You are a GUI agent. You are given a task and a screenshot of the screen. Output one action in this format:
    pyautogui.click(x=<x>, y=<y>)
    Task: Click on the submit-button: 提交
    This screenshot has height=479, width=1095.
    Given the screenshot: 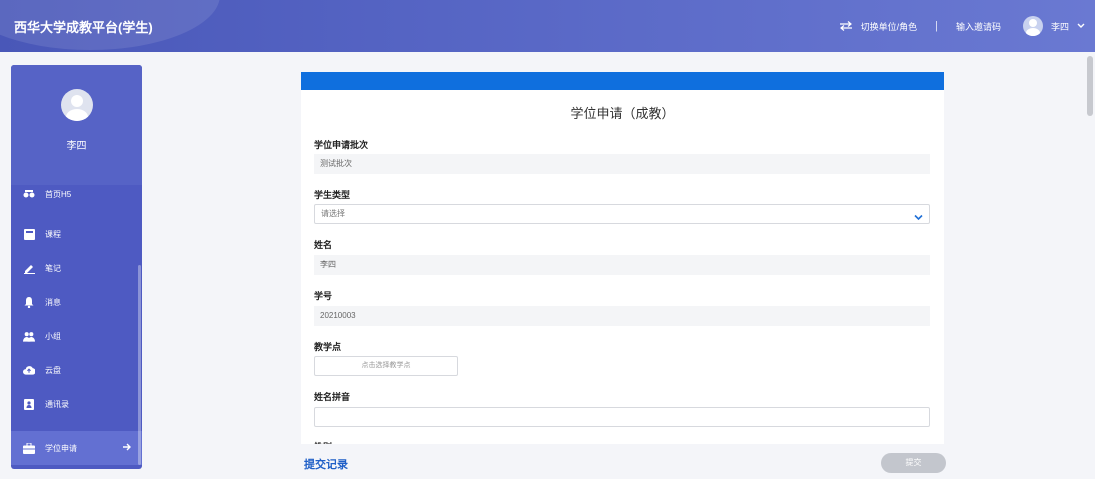 What is the action you would take?
    pyautogui.click(x=913, y=463)
    